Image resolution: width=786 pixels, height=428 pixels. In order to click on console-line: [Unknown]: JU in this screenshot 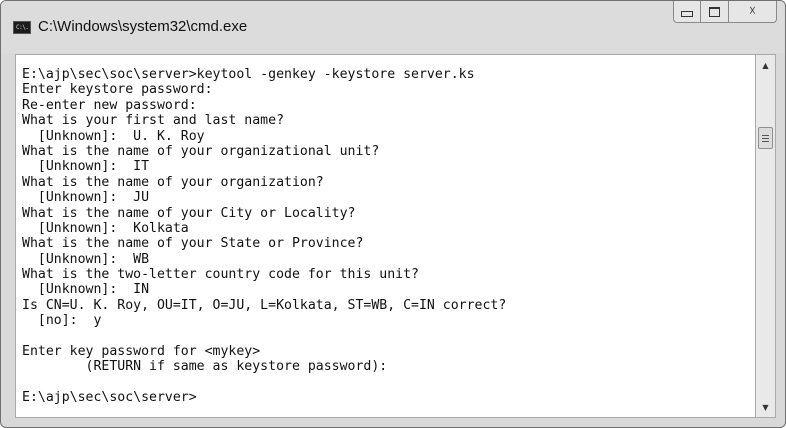, I will do `click(86, 198)`.